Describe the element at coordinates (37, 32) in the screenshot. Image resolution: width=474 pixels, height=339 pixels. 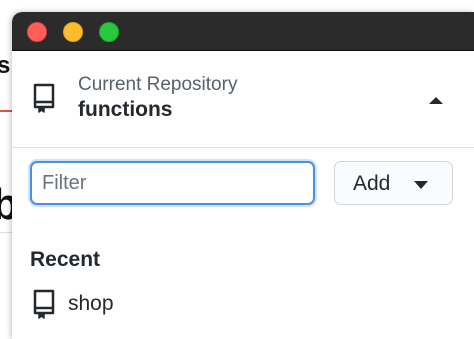
I see `close-window-button` at that location.